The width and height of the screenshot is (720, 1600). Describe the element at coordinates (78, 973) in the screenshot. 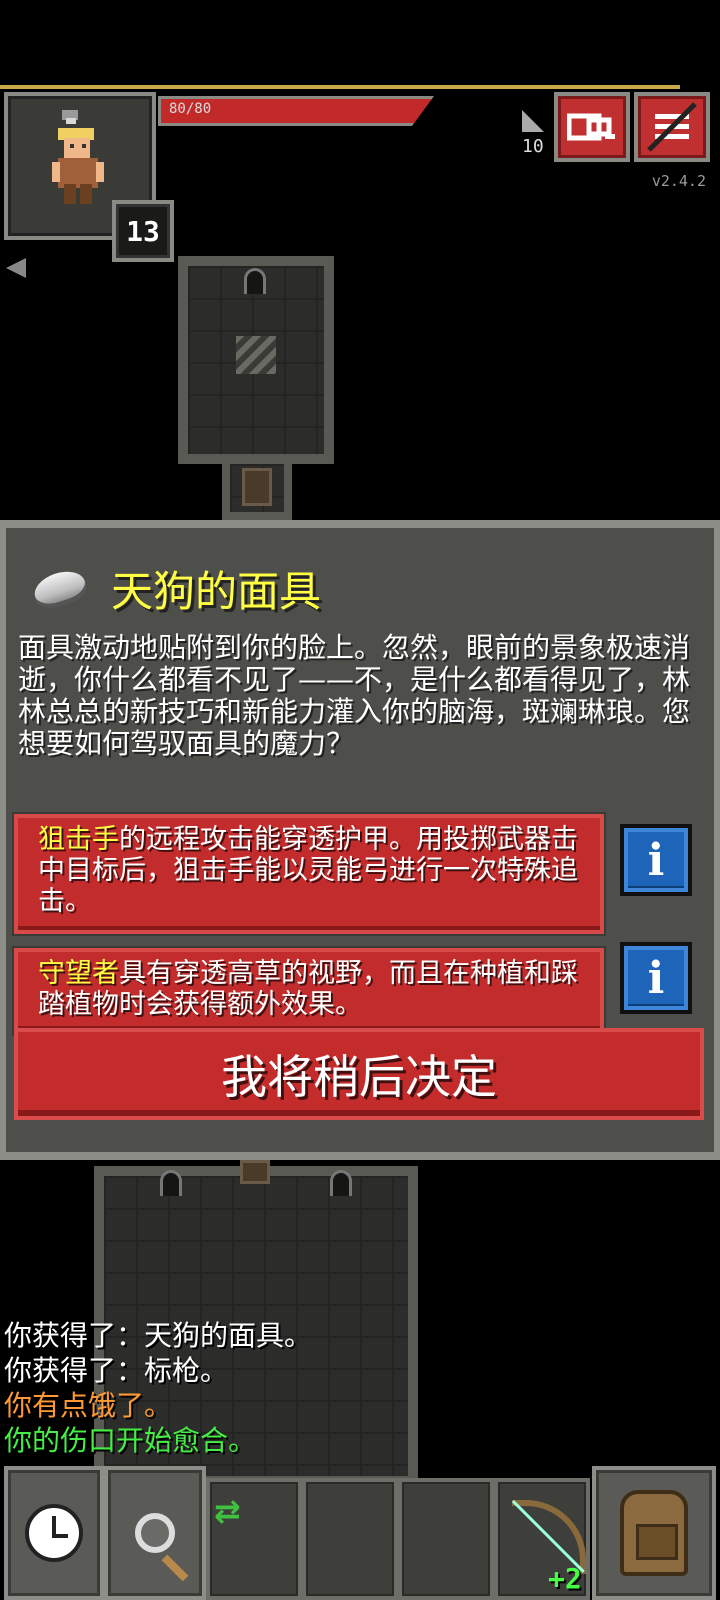

I see `subclass-name: 守望者` at that location.